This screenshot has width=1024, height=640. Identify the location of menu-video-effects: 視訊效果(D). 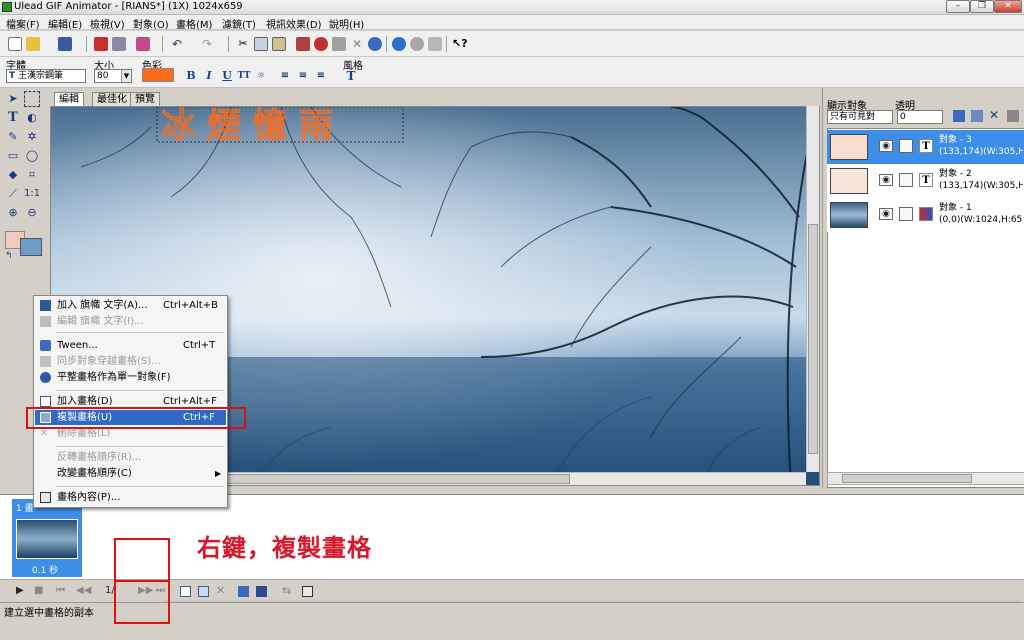
(294, 23).